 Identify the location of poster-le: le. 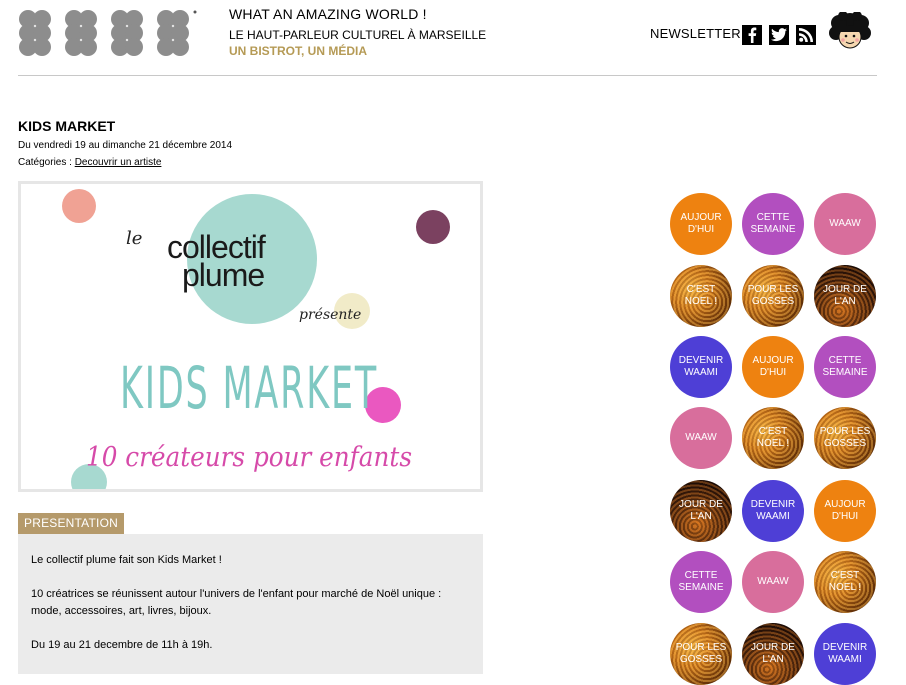
(134, 238).